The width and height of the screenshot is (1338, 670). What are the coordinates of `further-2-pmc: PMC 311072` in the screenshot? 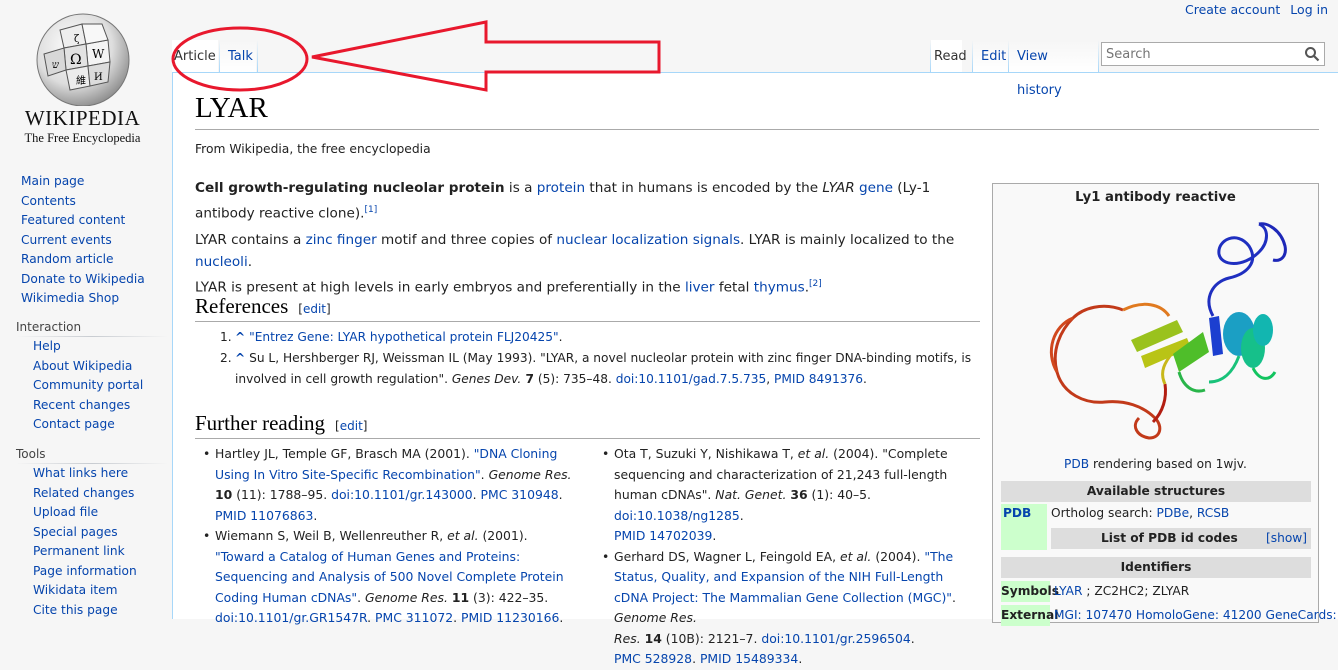 It's located at (414, 617).